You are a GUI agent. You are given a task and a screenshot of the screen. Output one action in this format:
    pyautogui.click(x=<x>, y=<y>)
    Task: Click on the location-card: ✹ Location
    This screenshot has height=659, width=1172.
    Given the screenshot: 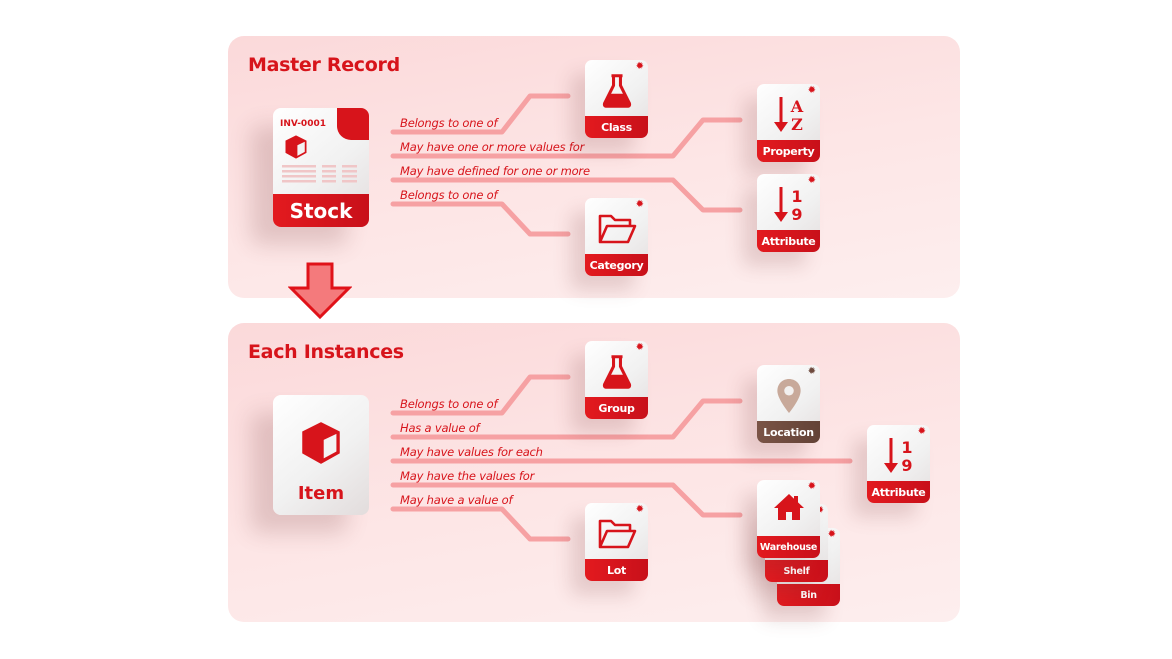 What is the action you would take?
    pyautogui.click(x=788, y=404)
    